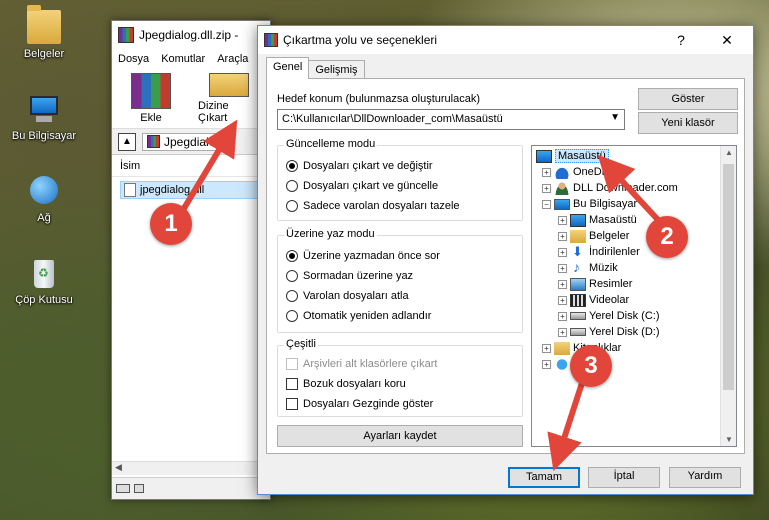  What do you see at coordinates (368, 166) in the screenshot?
I see `radio-label: Dosyaları çıkart ve değiştir` at bounding box center [368, 166].